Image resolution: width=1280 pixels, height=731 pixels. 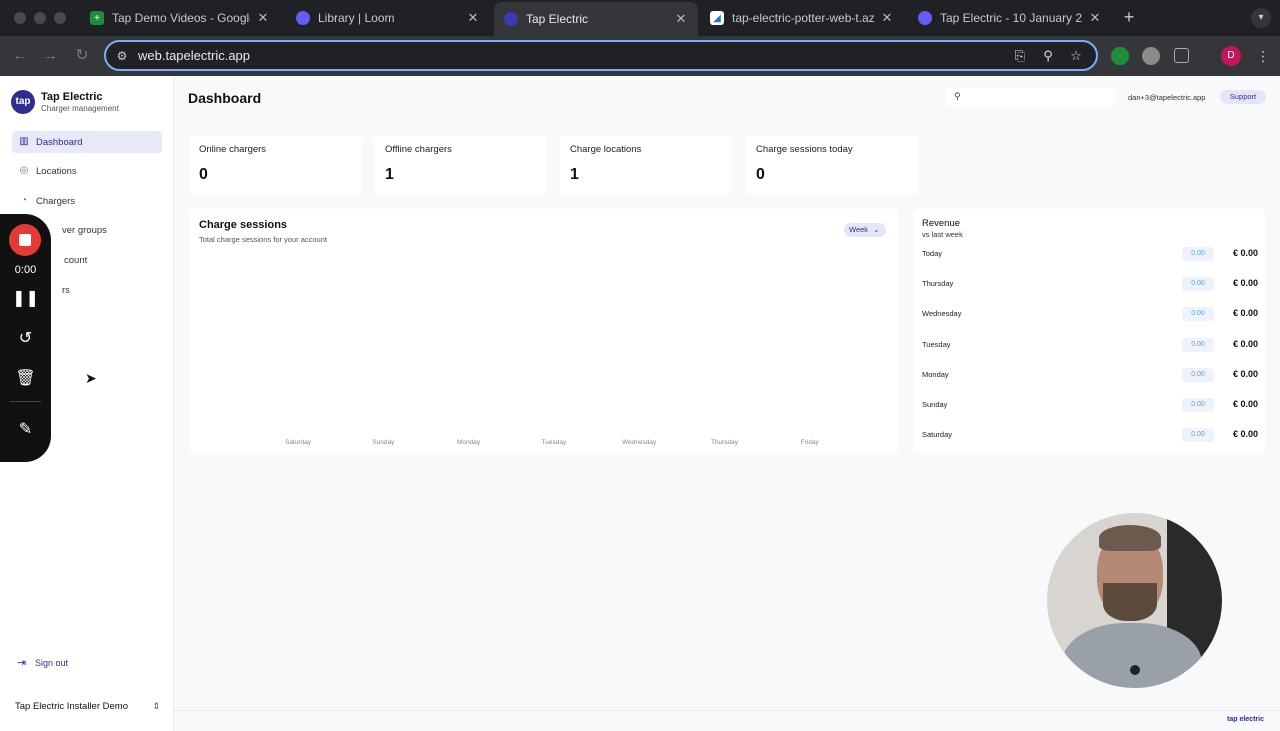 What do you see at coordinates (87, 171) in the screenshot?
I see `sidebar-item-locations: ◎ Locations` at bounding box center [87, 171].